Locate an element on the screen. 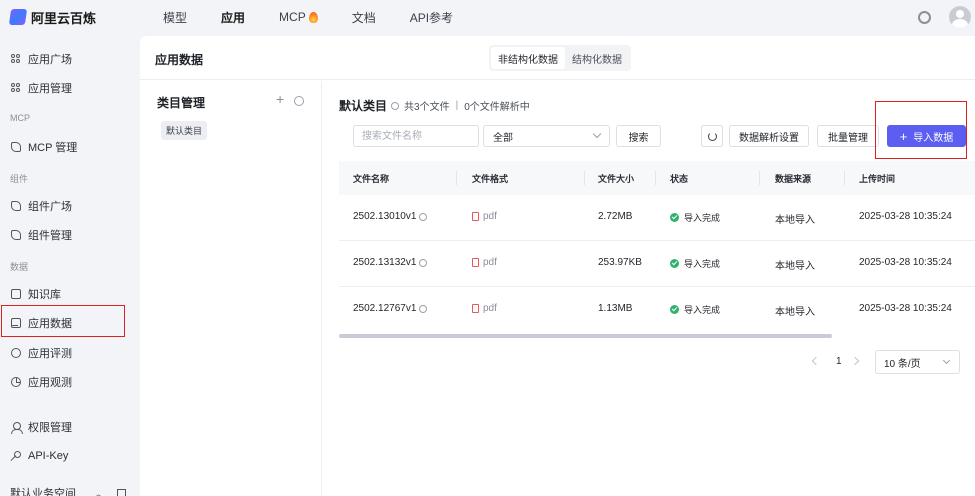 The image size is (975, 496). sidebar-item-label: 知识库 is located at coordinates (44, 295).